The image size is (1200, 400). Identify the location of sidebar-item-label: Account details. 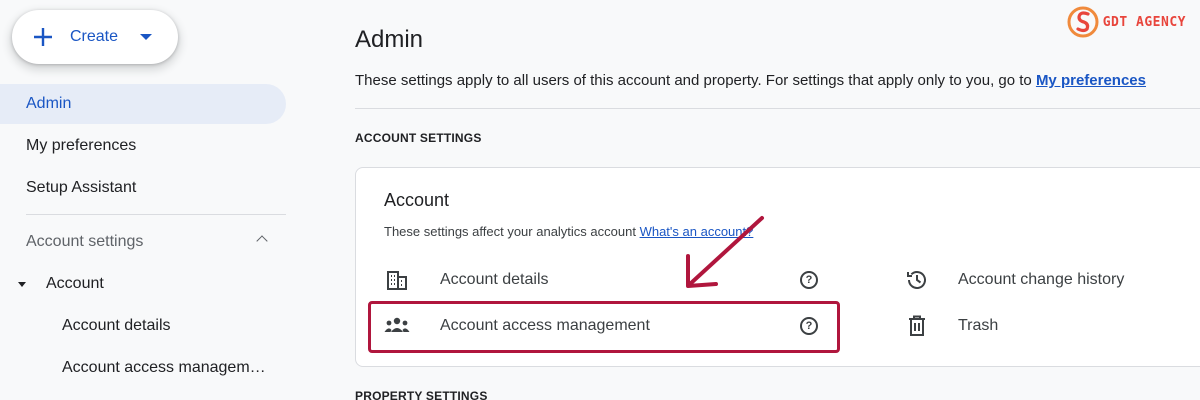
(116, 325).